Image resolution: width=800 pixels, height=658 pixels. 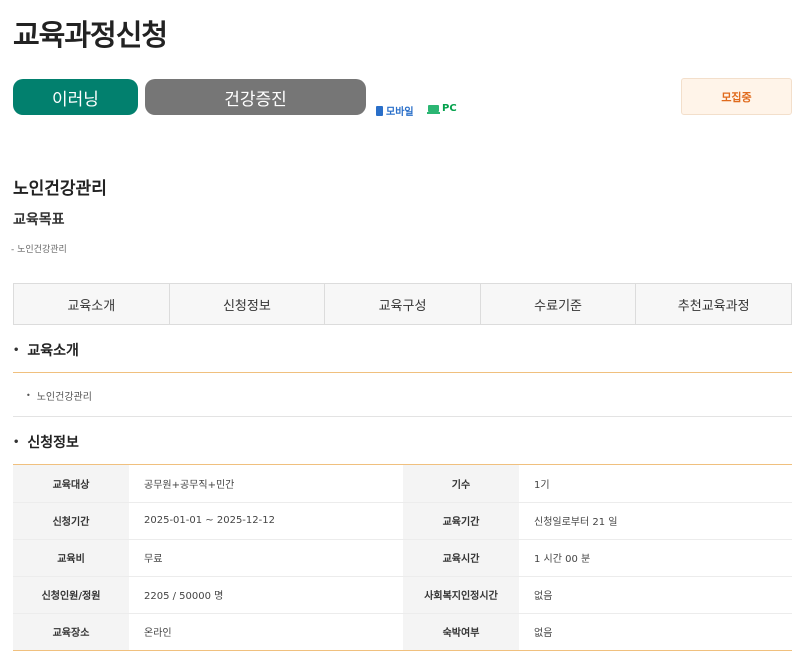 I want to click on tab-completion-criteria: 수료기준, so click(x=559, y=304).